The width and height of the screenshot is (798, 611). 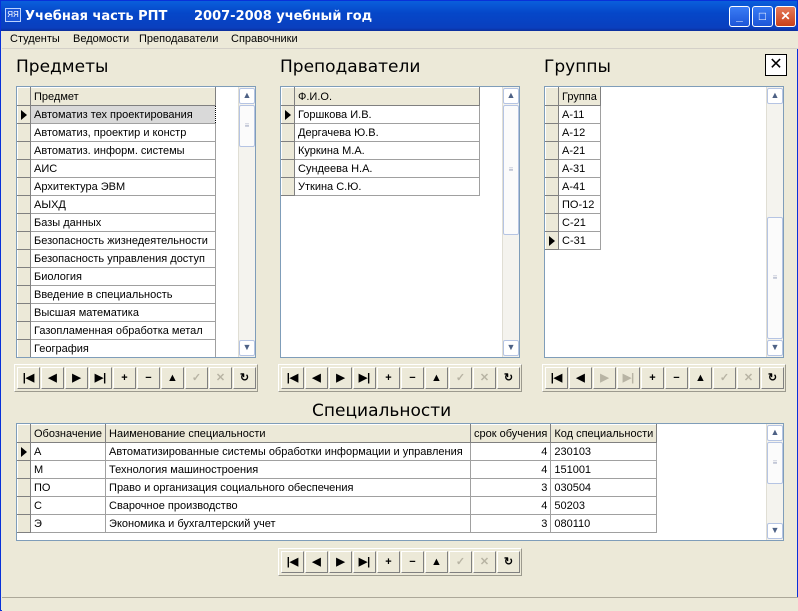 What do you see at coordinates (604, 505) in the screenshot?
I see `spec-number-cell: 50203` at bounding box center [604, 505].